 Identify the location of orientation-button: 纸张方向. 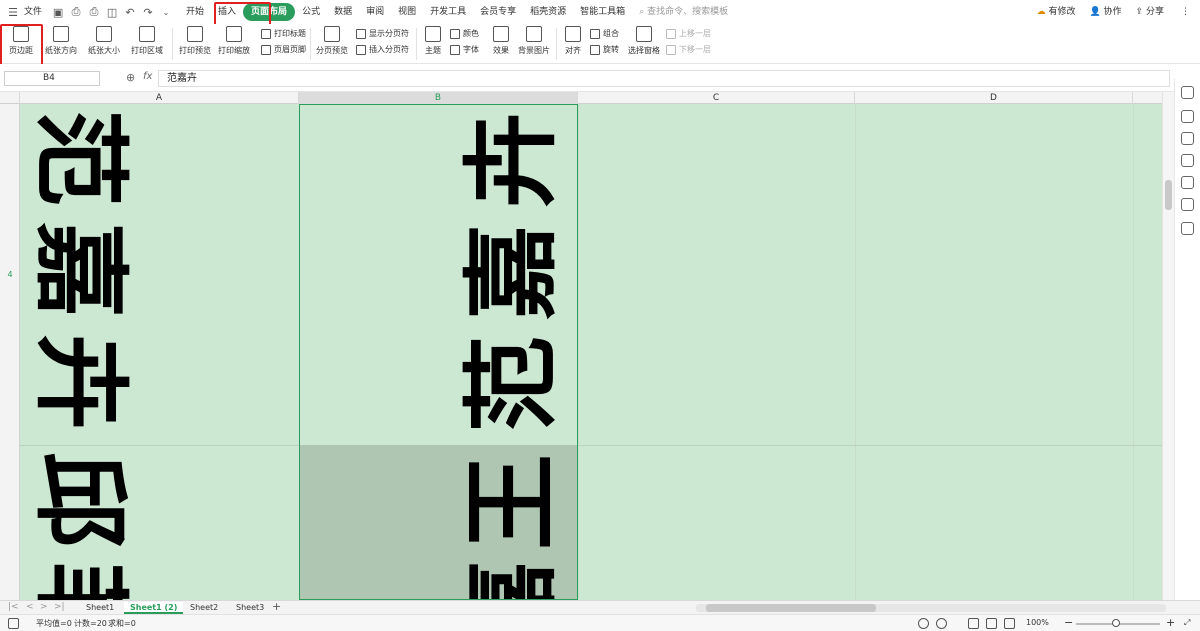
(61, 41).